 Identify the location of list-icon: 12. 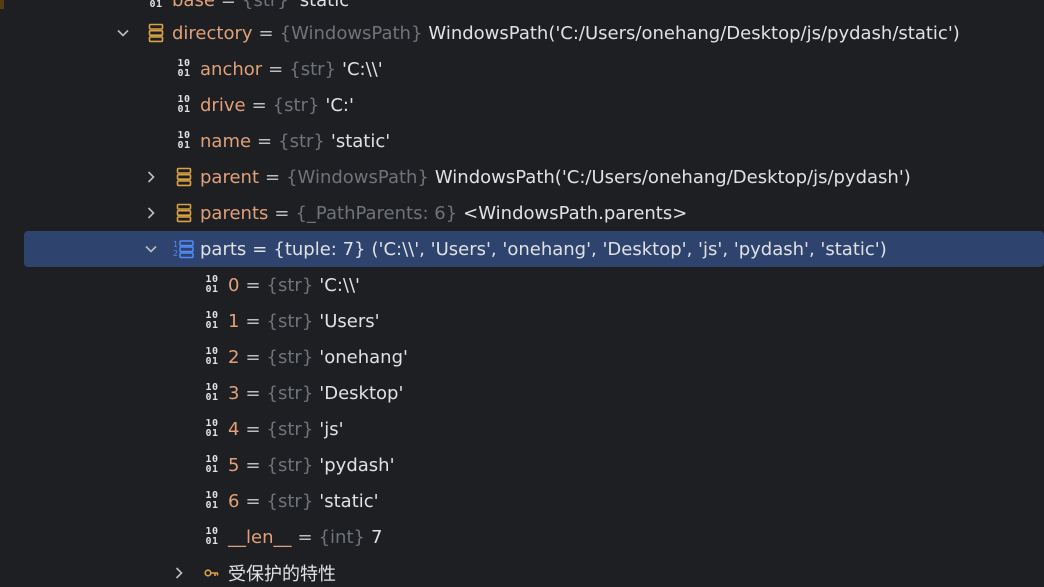
(184, 249).